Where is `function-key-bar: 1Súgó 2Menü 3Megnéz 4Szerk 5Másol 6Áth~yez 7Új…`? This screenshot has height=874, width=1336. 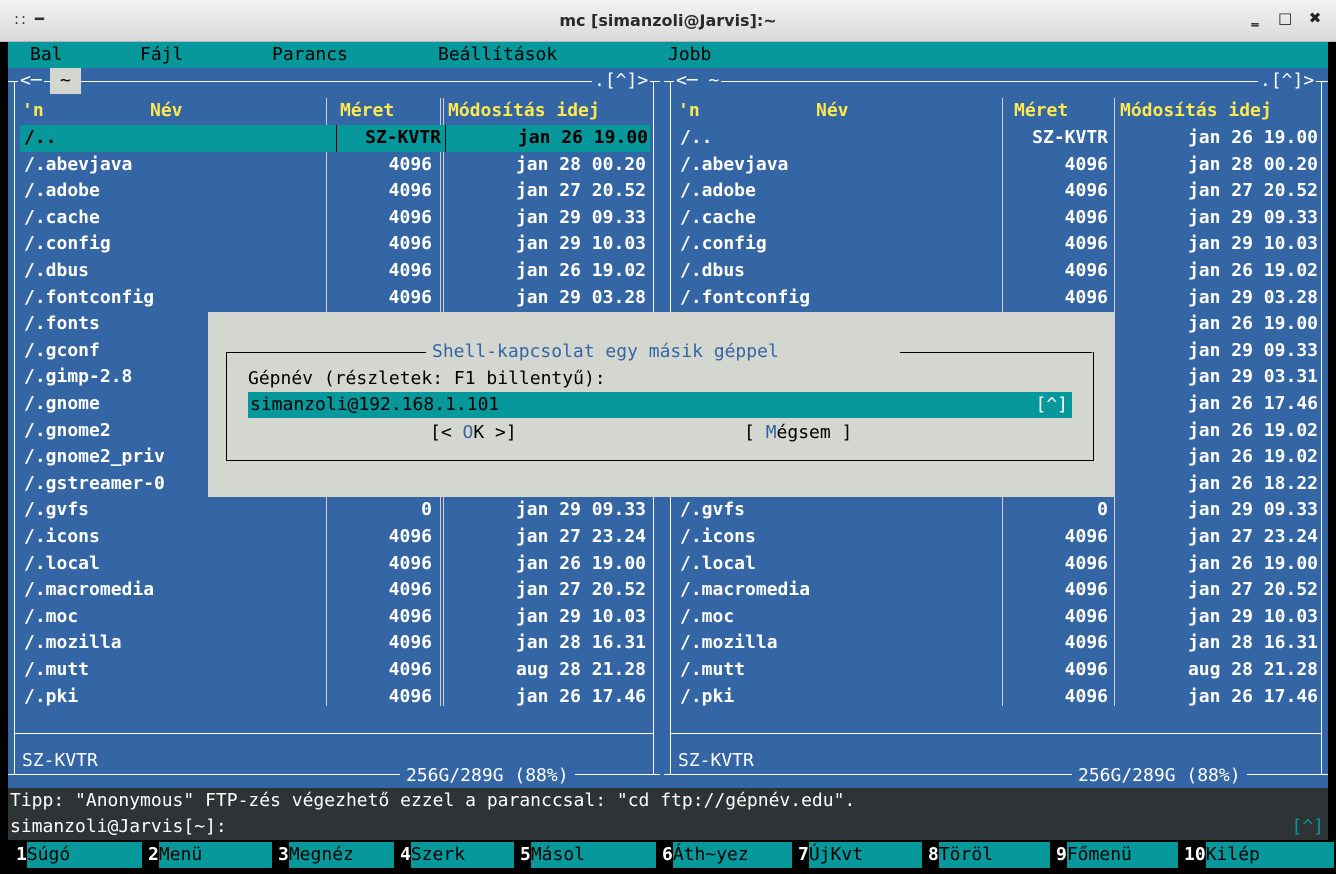
function-key-bar: 1Súgó 2Menü 3Megnéz 4Szerk 5Másol 6Áth~yez 7Új… is located at coordinates (671, 855).